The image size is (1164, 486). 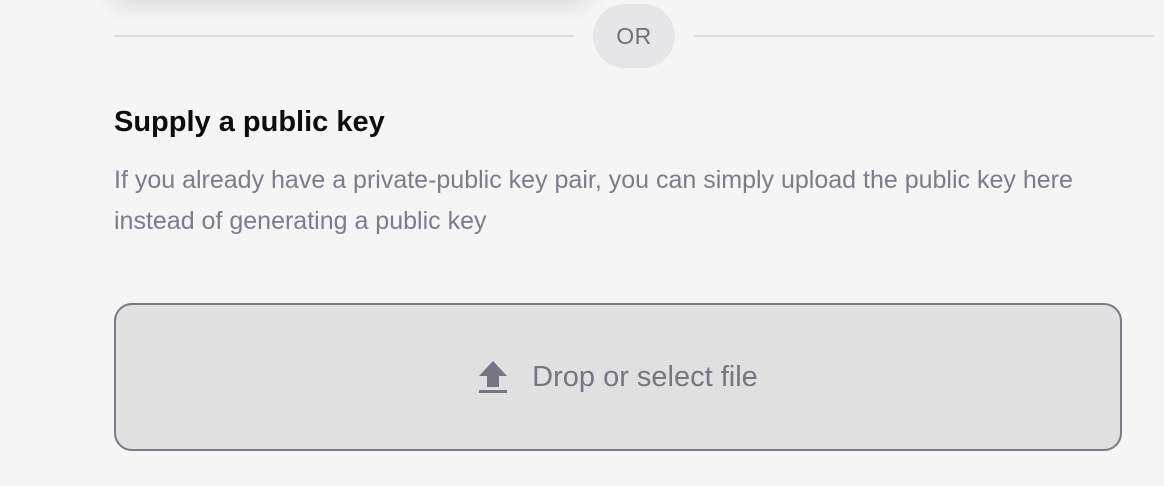 What do you see at coordinates (645, 376) in the screenshot?
I see `dropzone-label: Drop or select file` at bounding box center [645, 376].